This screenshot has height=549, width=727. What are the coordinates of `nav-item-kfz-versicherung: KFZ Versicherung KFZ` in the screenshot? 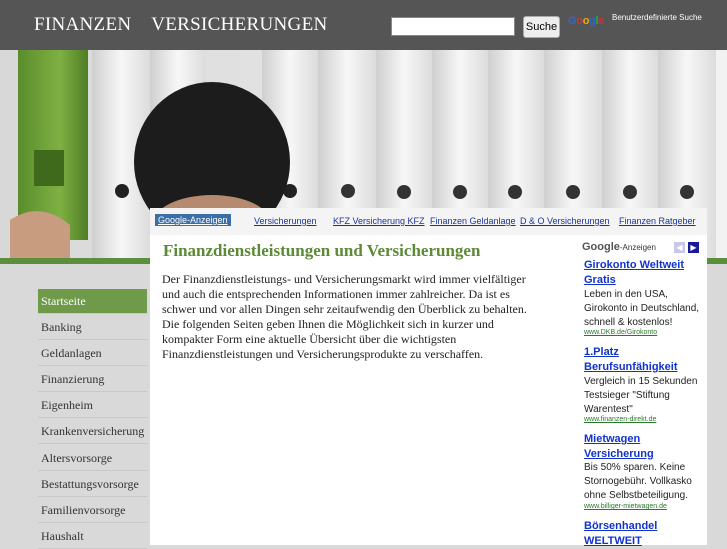 It's located at (379, 221).